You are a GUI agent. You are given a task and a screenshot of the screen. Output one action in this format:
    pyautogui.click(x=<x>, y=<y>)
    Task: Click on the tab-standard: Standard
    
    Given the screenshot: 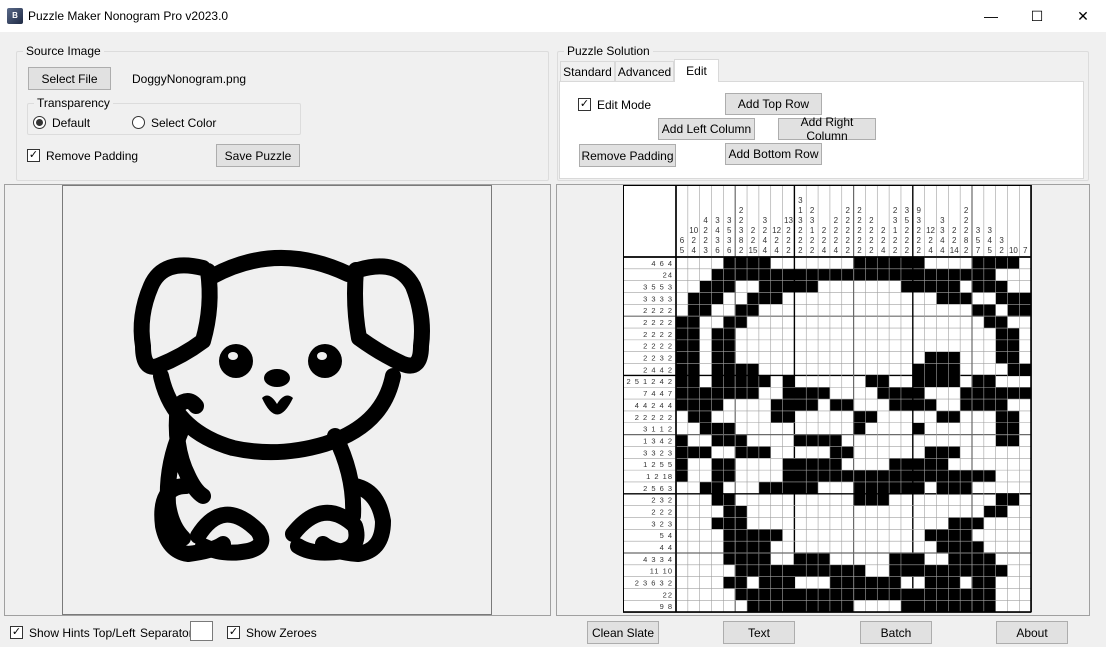 What is the action you would take?
    pyautogui.click(x=587, y=71)
    